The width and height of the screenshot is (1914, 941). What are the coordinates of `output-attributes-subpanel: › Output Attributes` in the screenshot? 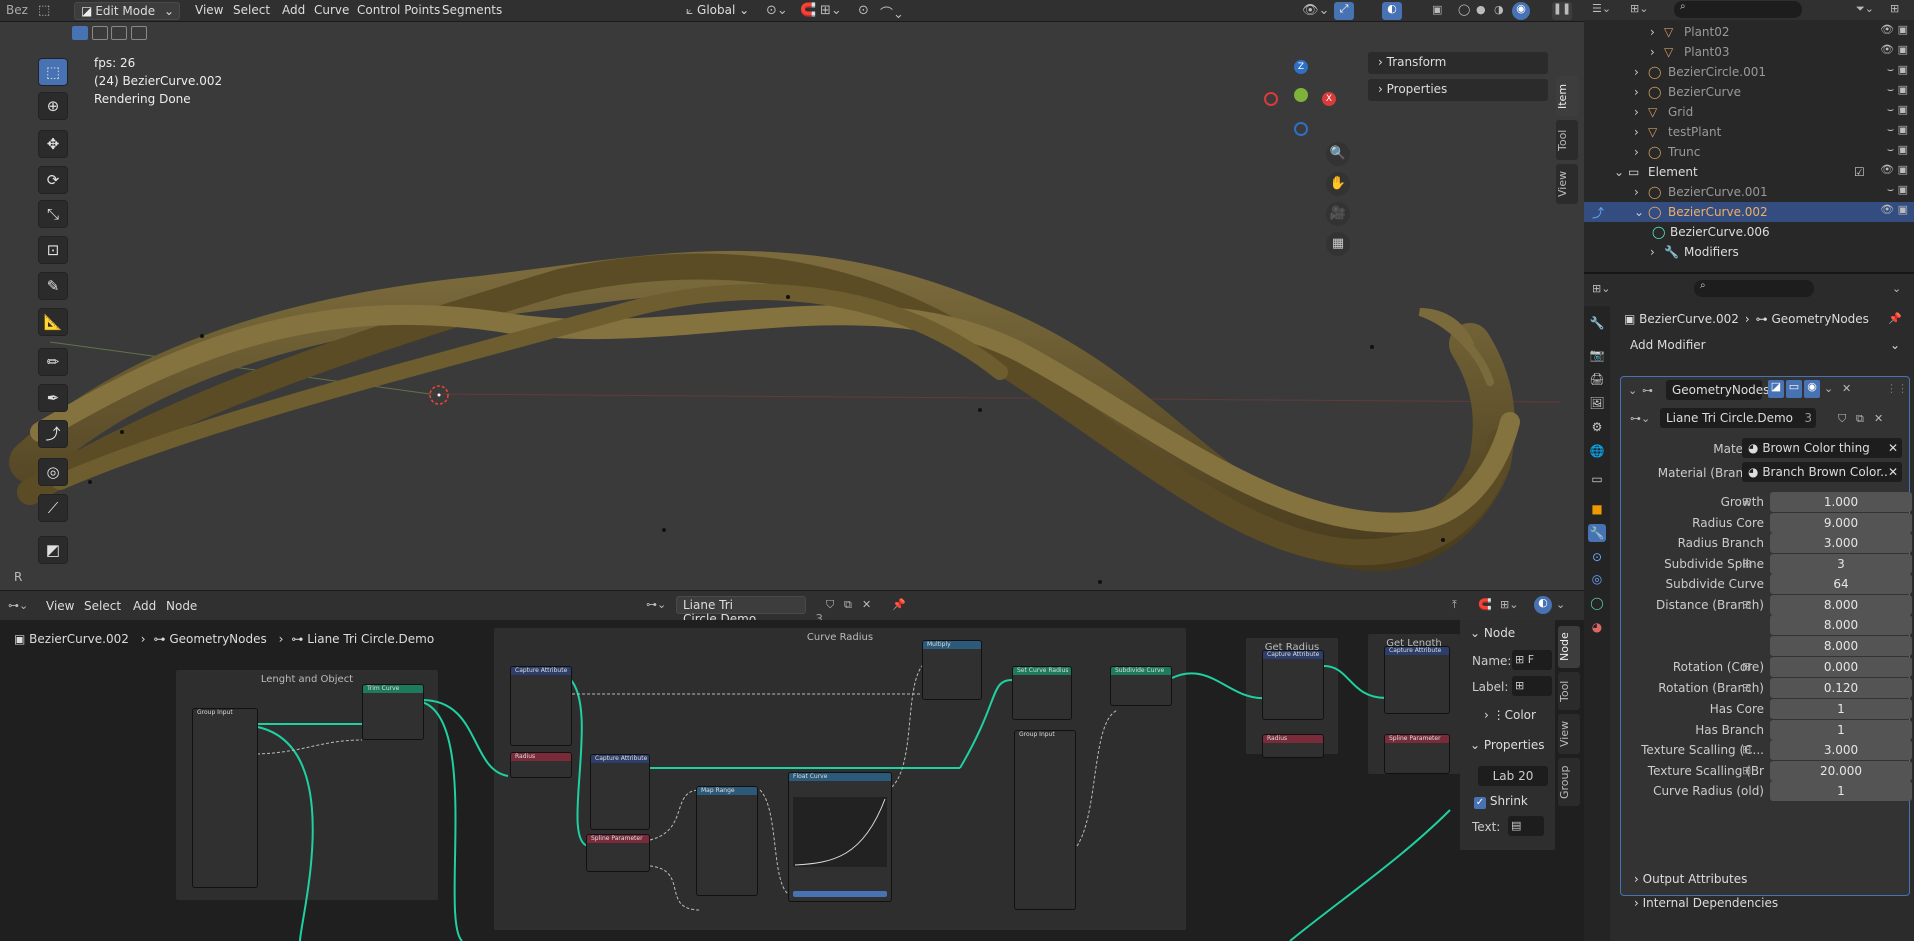 It's located at (1690, 879).